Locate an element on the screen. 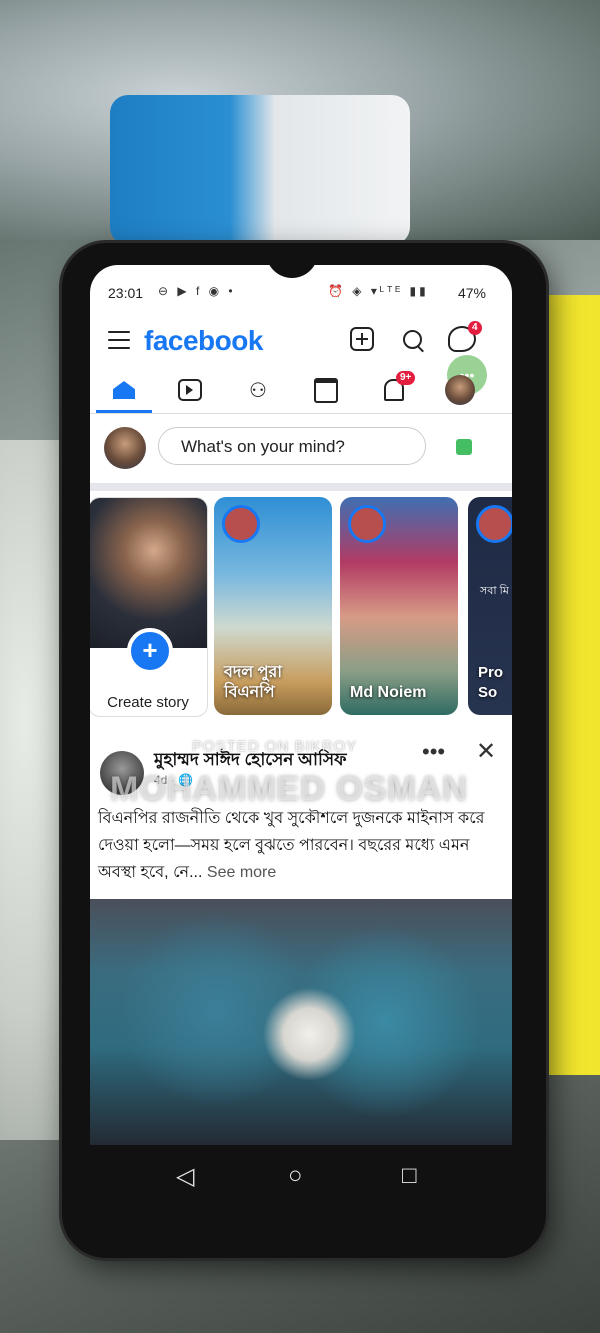 This screenshot has height=1333, width=600. tab-home is located at coordinates (124, 390).